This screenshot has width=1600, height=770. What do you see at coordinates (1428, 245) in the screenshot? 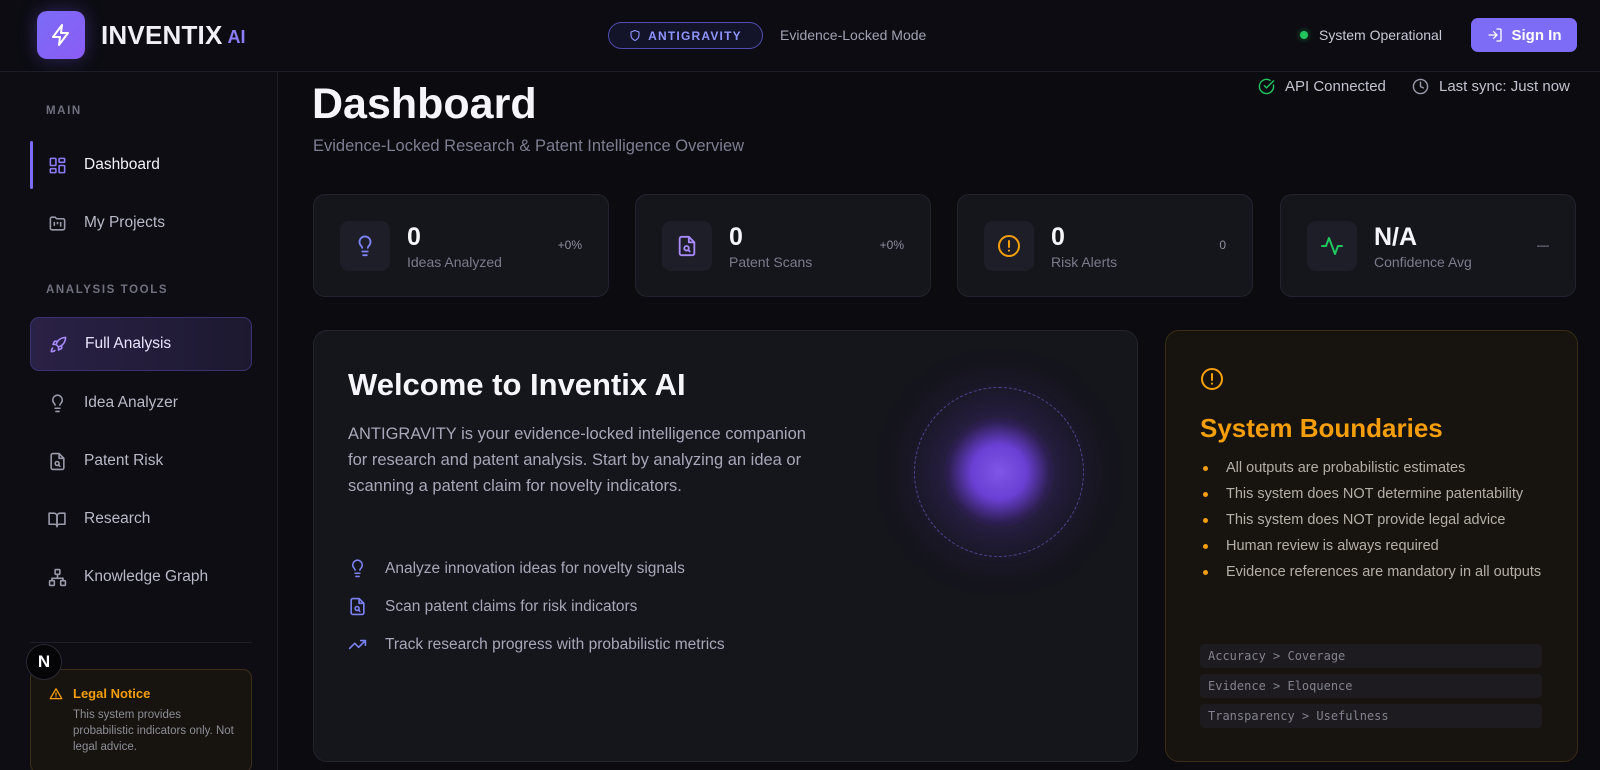
I see `stat-card-confidence: N/A Confidence Avg —` at bounding box center [1428, 245].